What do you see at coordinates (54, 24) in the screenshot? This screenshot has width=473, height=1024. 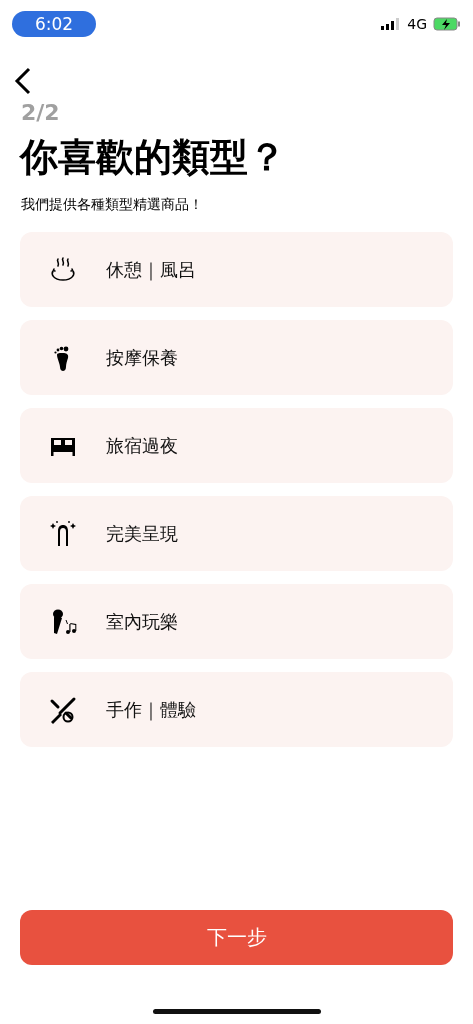 I see `status-time: 6:02` at bounding box center [54, 24].